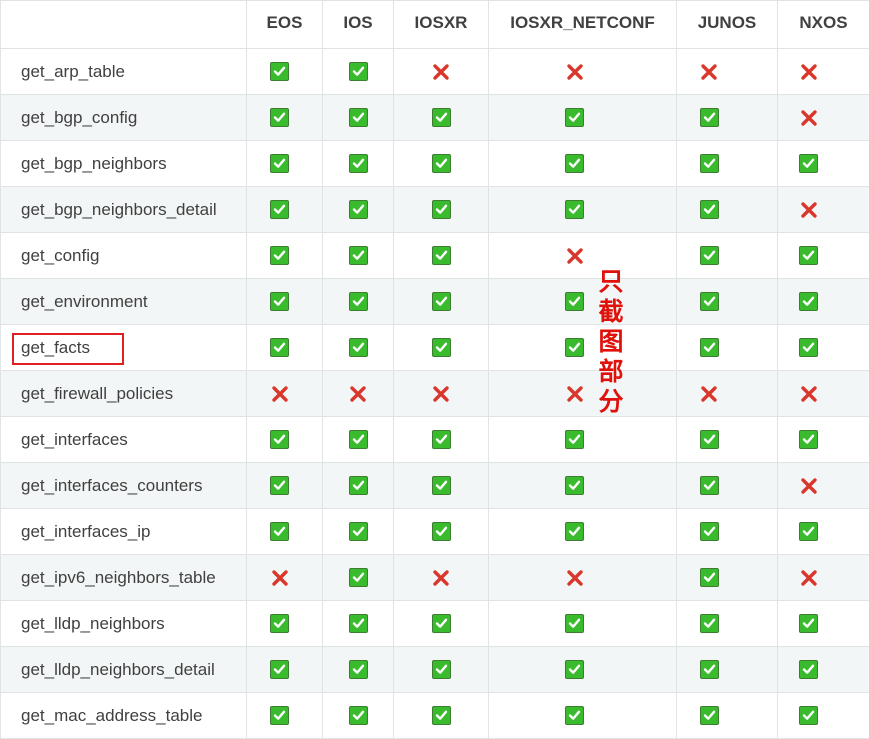  Describe the element at coordinates (74, 440) in the screenshot. I see `method-name-label: get_interfaces` at that location.